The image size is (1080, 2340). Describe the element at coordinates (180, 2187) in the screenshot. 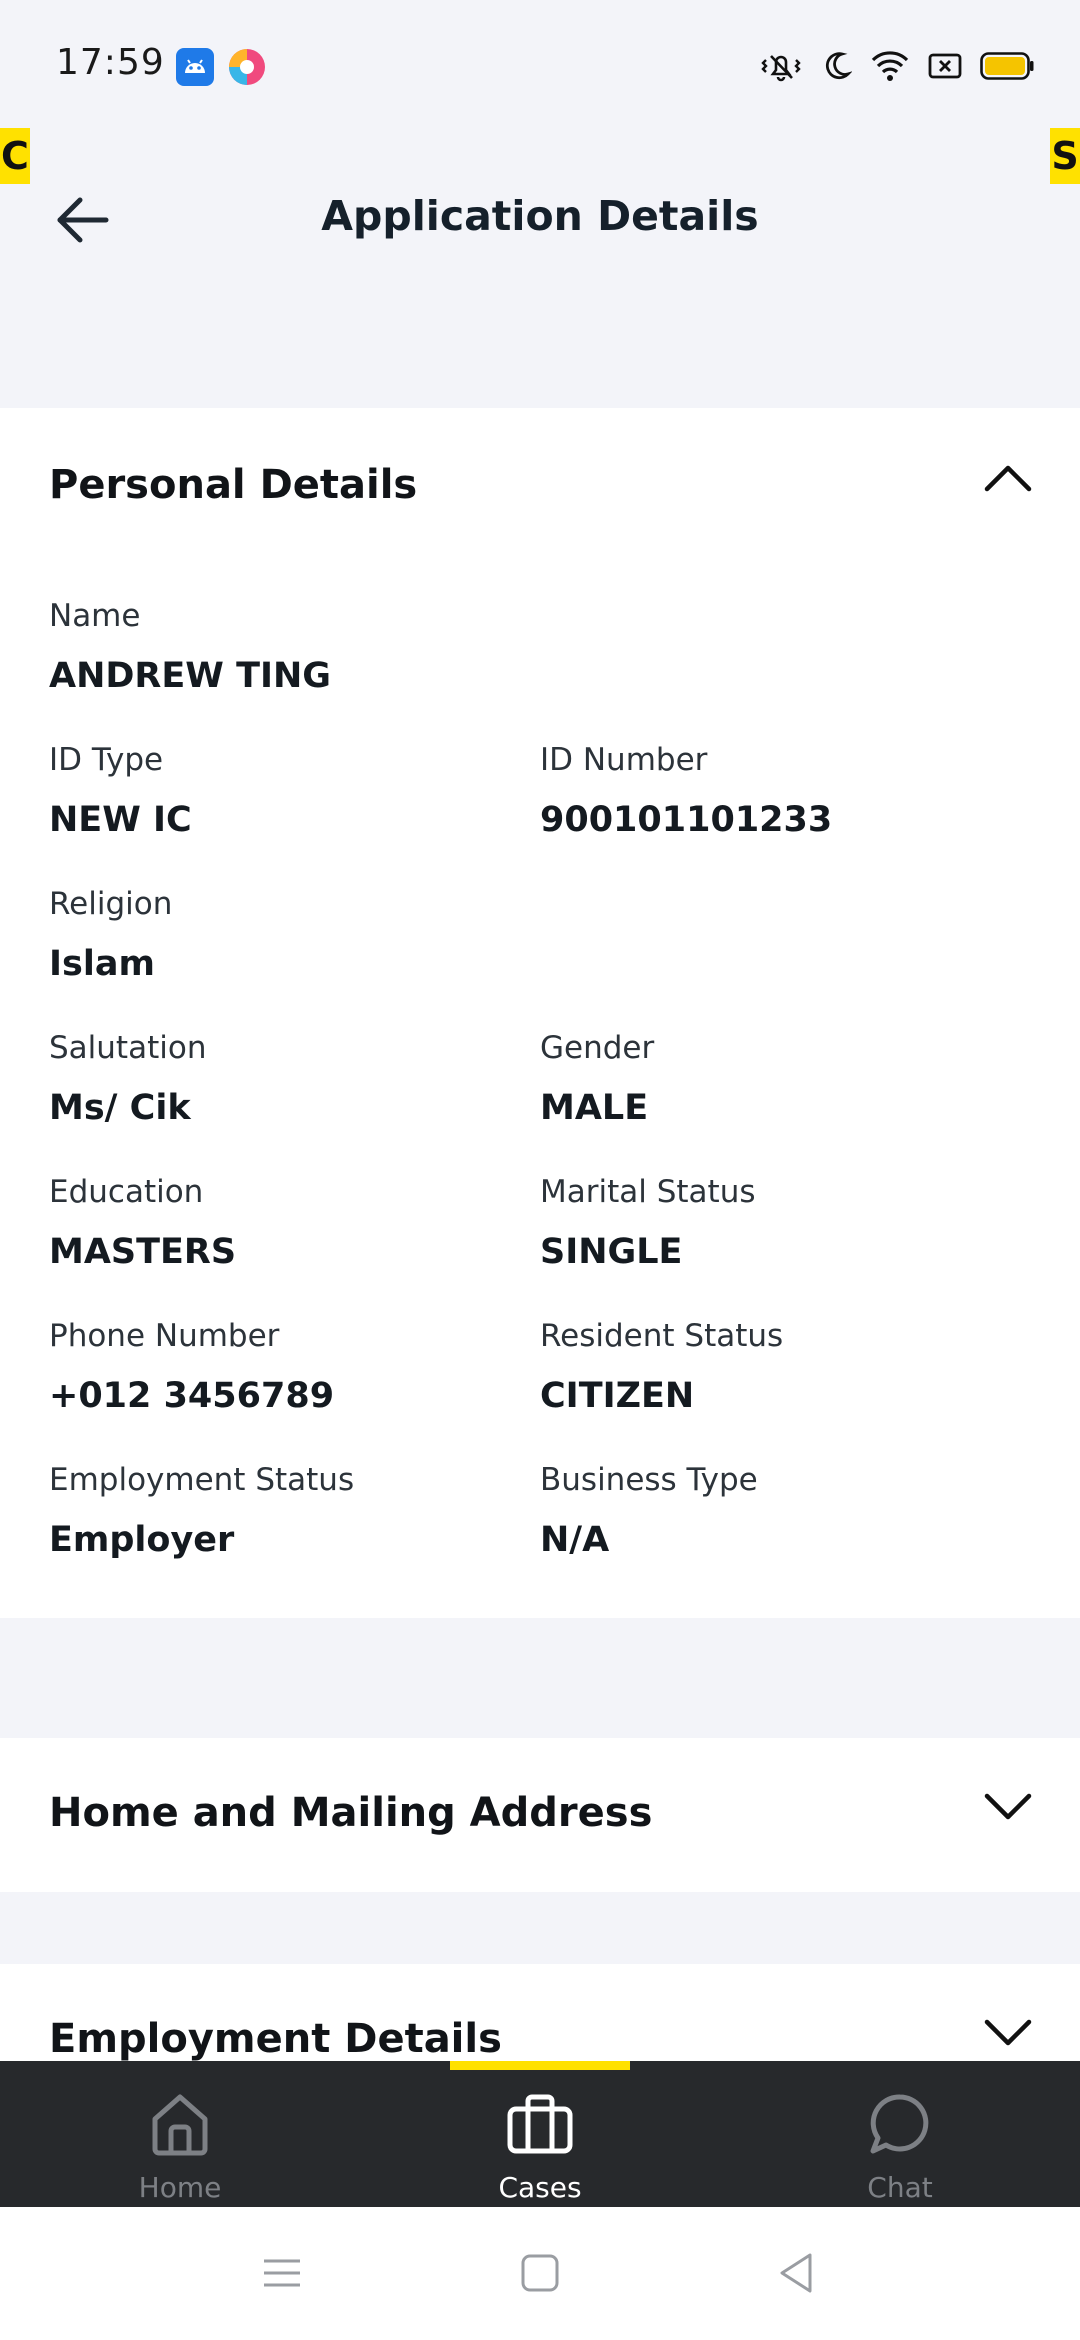

I see `nav-home-label: Home` at that location.